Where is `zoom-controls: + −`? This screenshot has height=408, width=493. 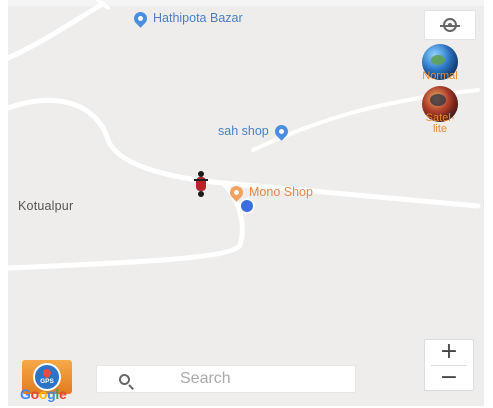 zoom-controls: + − is located at coordinates (449, 365).